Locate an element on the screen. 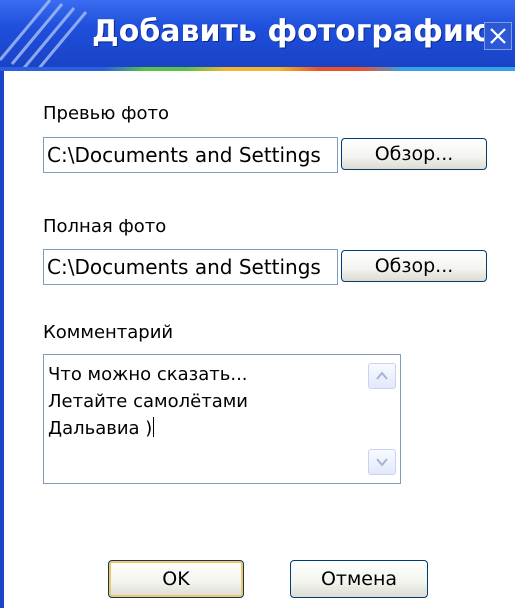 The width and height of the screenshot is (515, 608). title-bar: Добавить фотографию is located at coordinates (257, 33).